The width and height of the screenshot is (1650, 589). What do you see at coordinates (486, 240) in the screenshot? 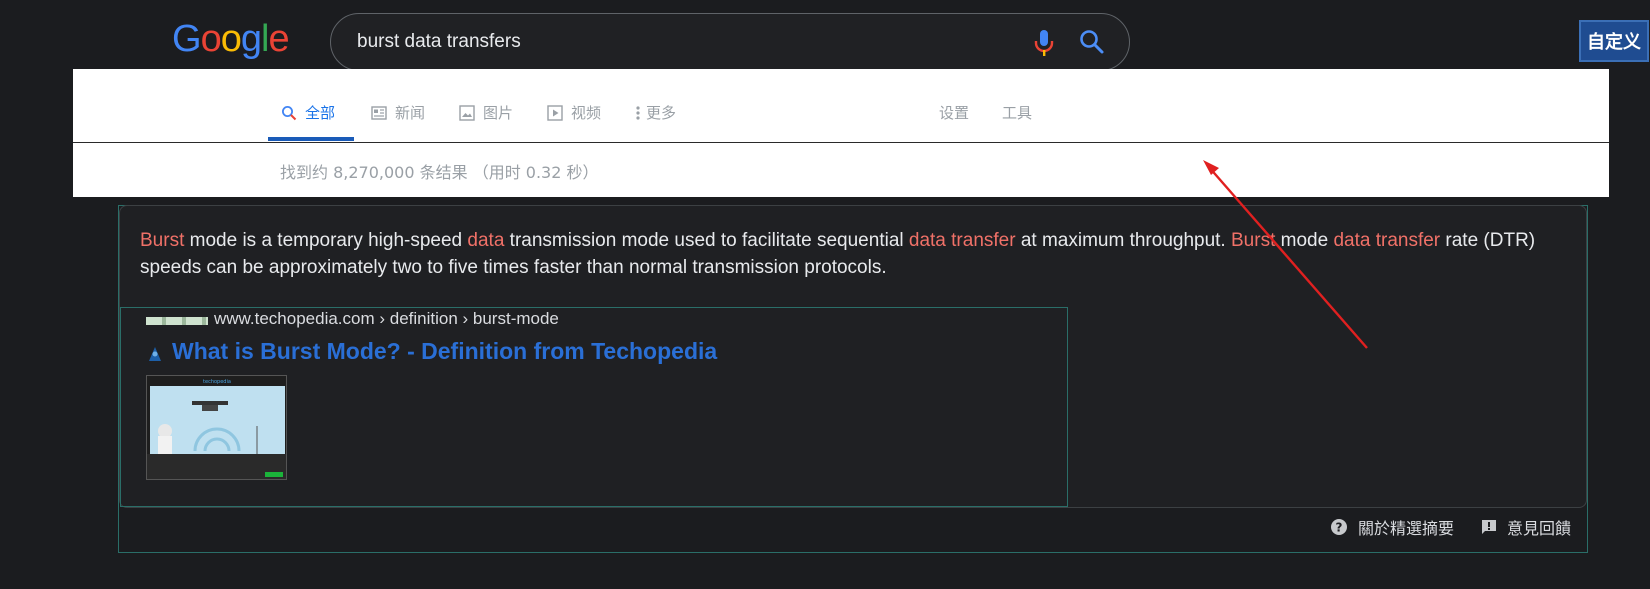
I see `snippet-text: data` at bounding box center [486, 240].